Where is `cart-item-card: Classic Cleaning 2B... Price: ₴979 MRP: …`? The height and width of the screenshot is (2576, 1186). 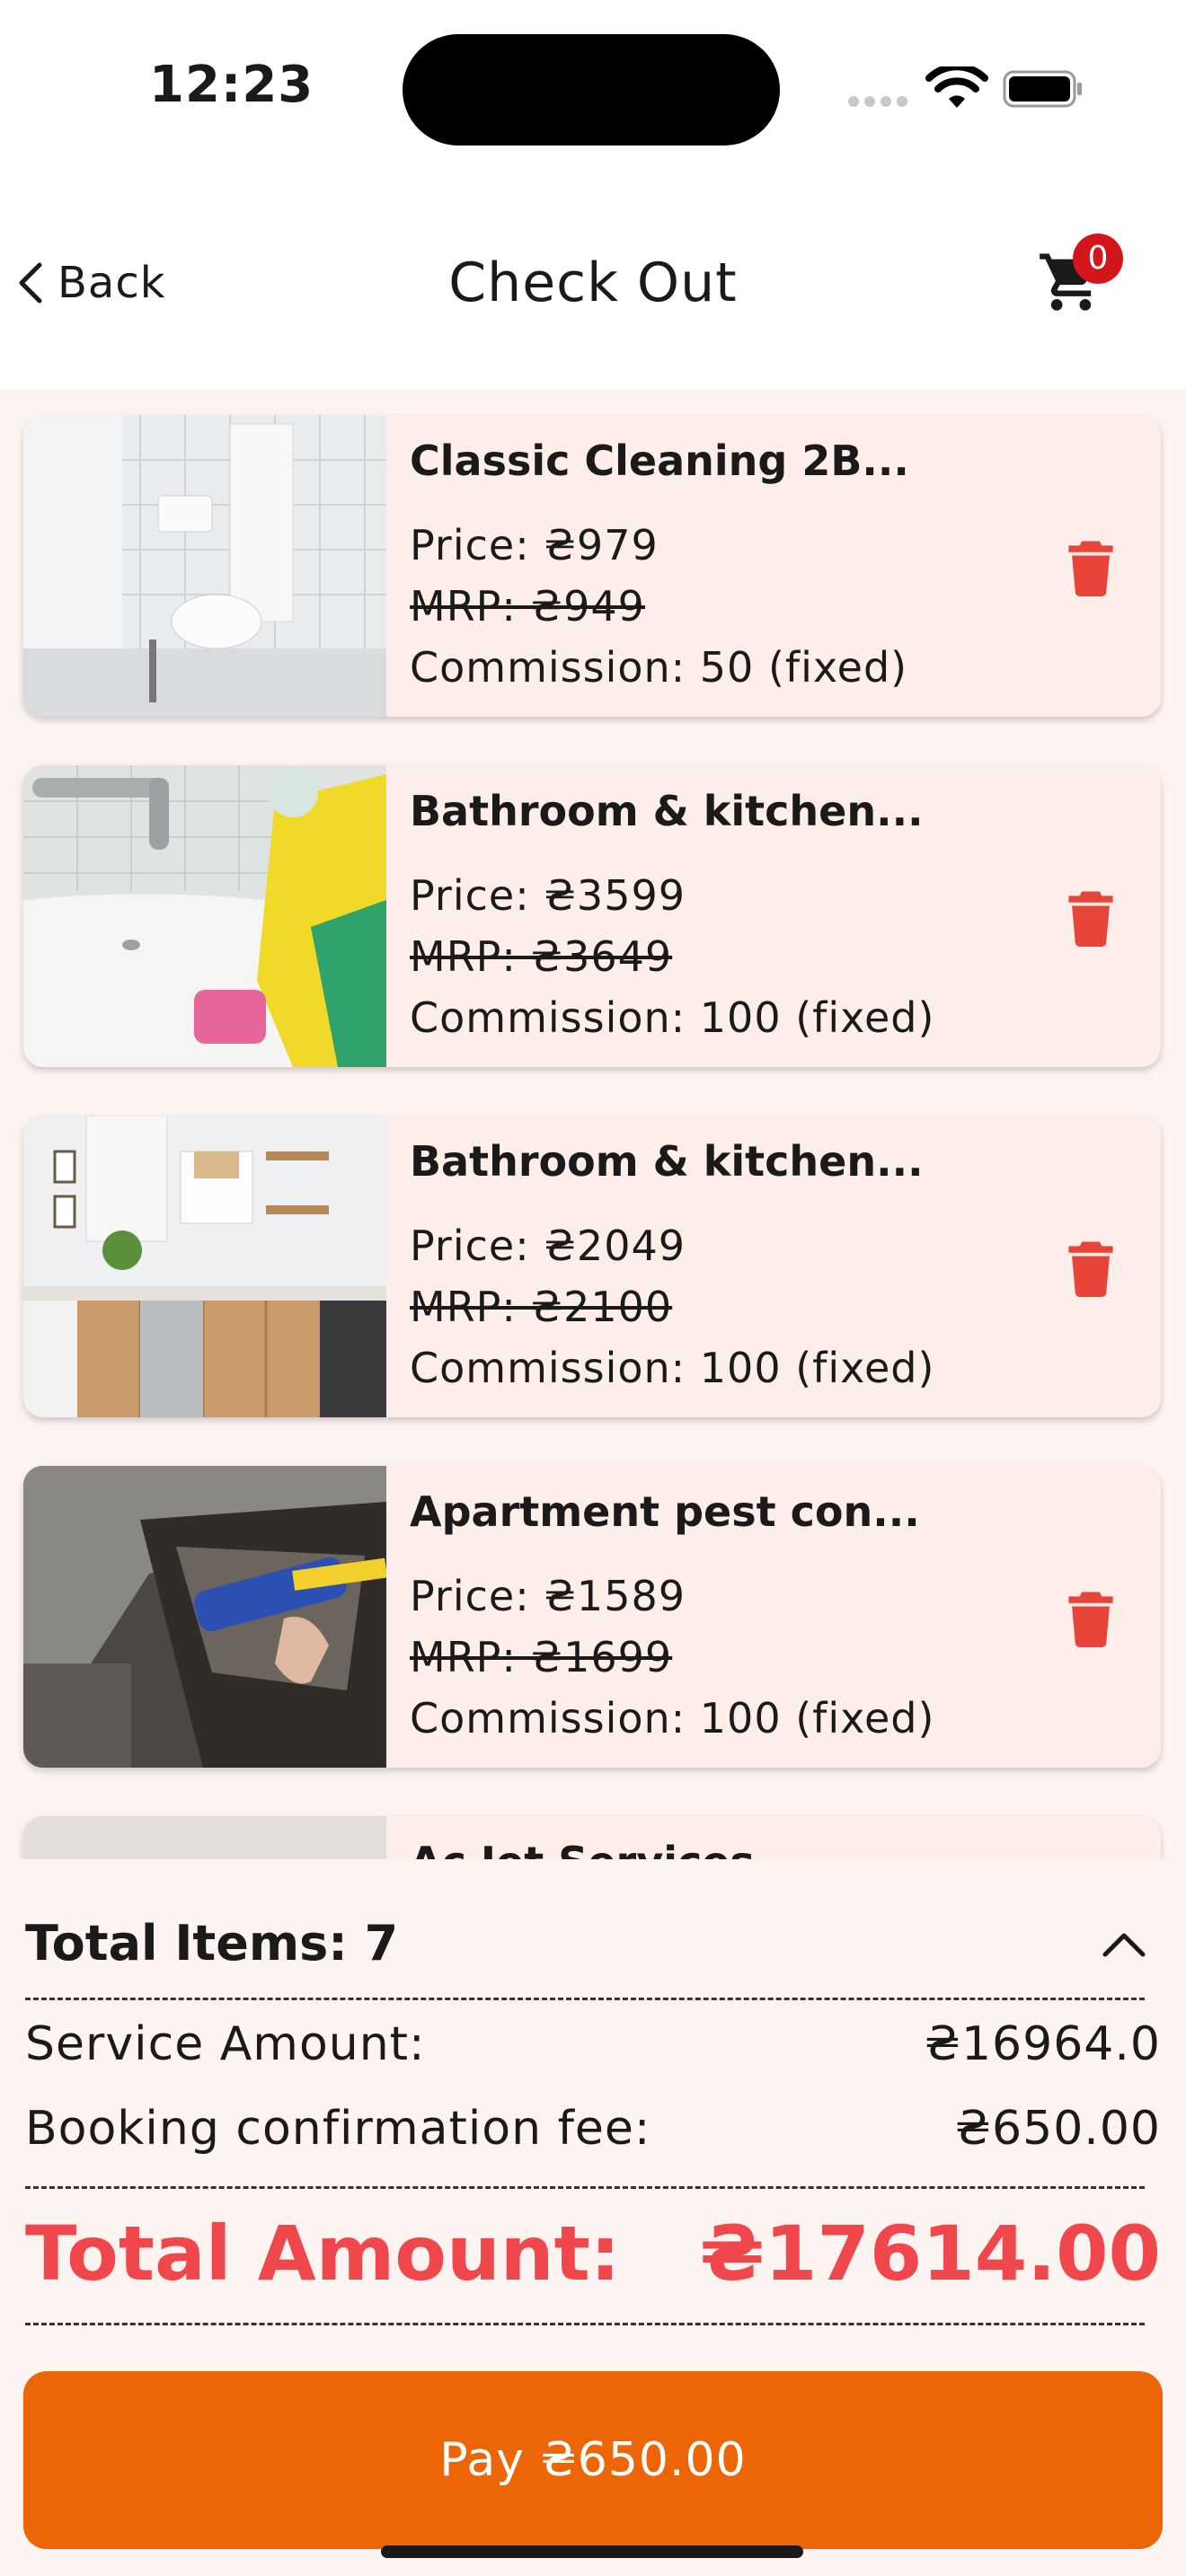
cart-item-card: Classic Cleaning 2B... Price: ₴979 MRP: … is located at coordinates (592, 566).